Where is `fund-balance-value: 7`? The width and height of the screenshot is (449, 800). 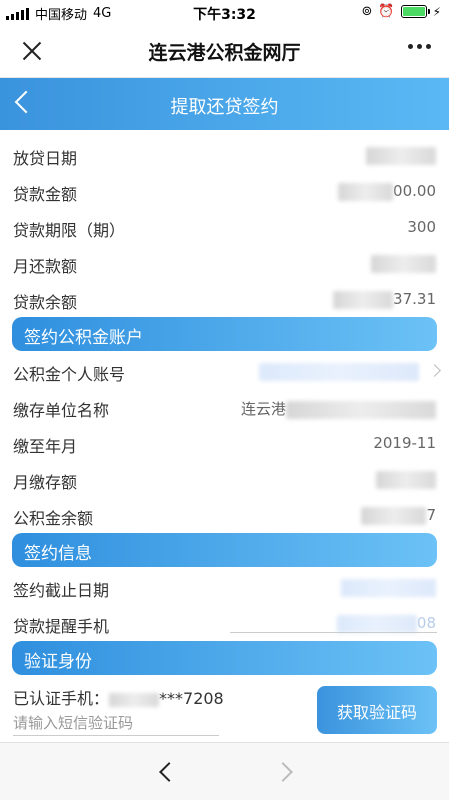
fund-balance-value: 7 is located at coordinates (398, 515).